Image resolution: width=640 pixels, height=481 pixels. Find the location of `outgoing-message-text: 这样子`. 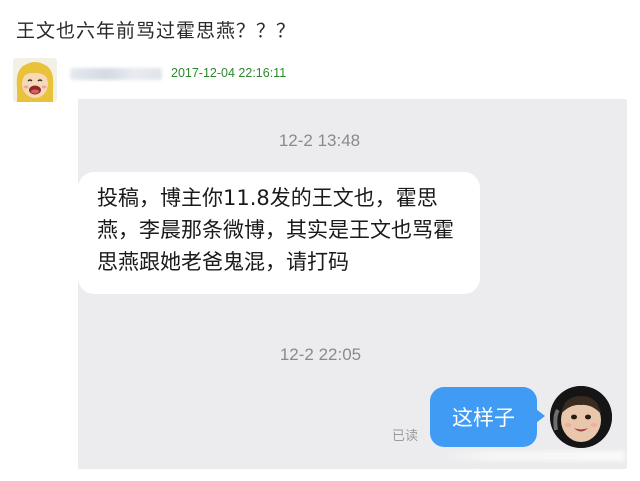

outgoing-message-text: 这样子 is located at coordinates (483, 418).